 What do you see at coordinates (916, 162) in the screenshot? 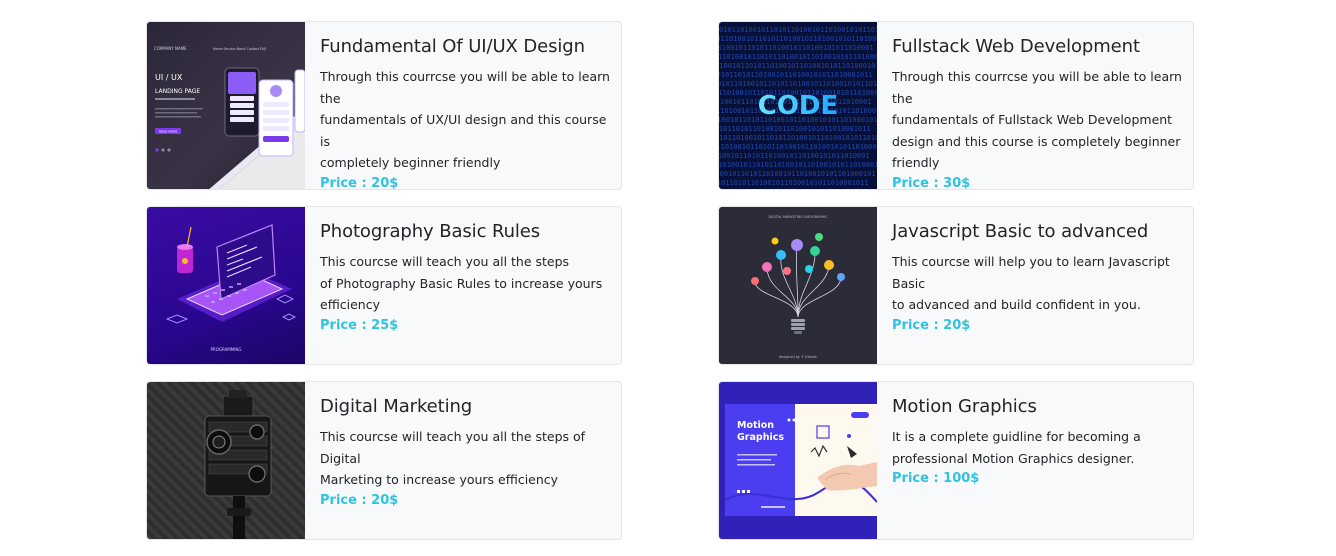
I see `description-line: friendly` at bounding box center [916, 162].